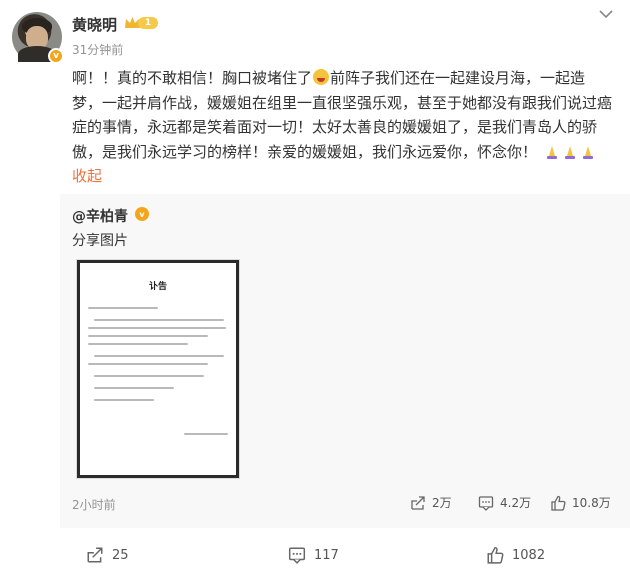 The width and height of the screenshot is (630, 572). What do you see at coordinates (97, 49) in the screenshot?
I see `post-time: 31分钟前` at bounding box center [97, 49].